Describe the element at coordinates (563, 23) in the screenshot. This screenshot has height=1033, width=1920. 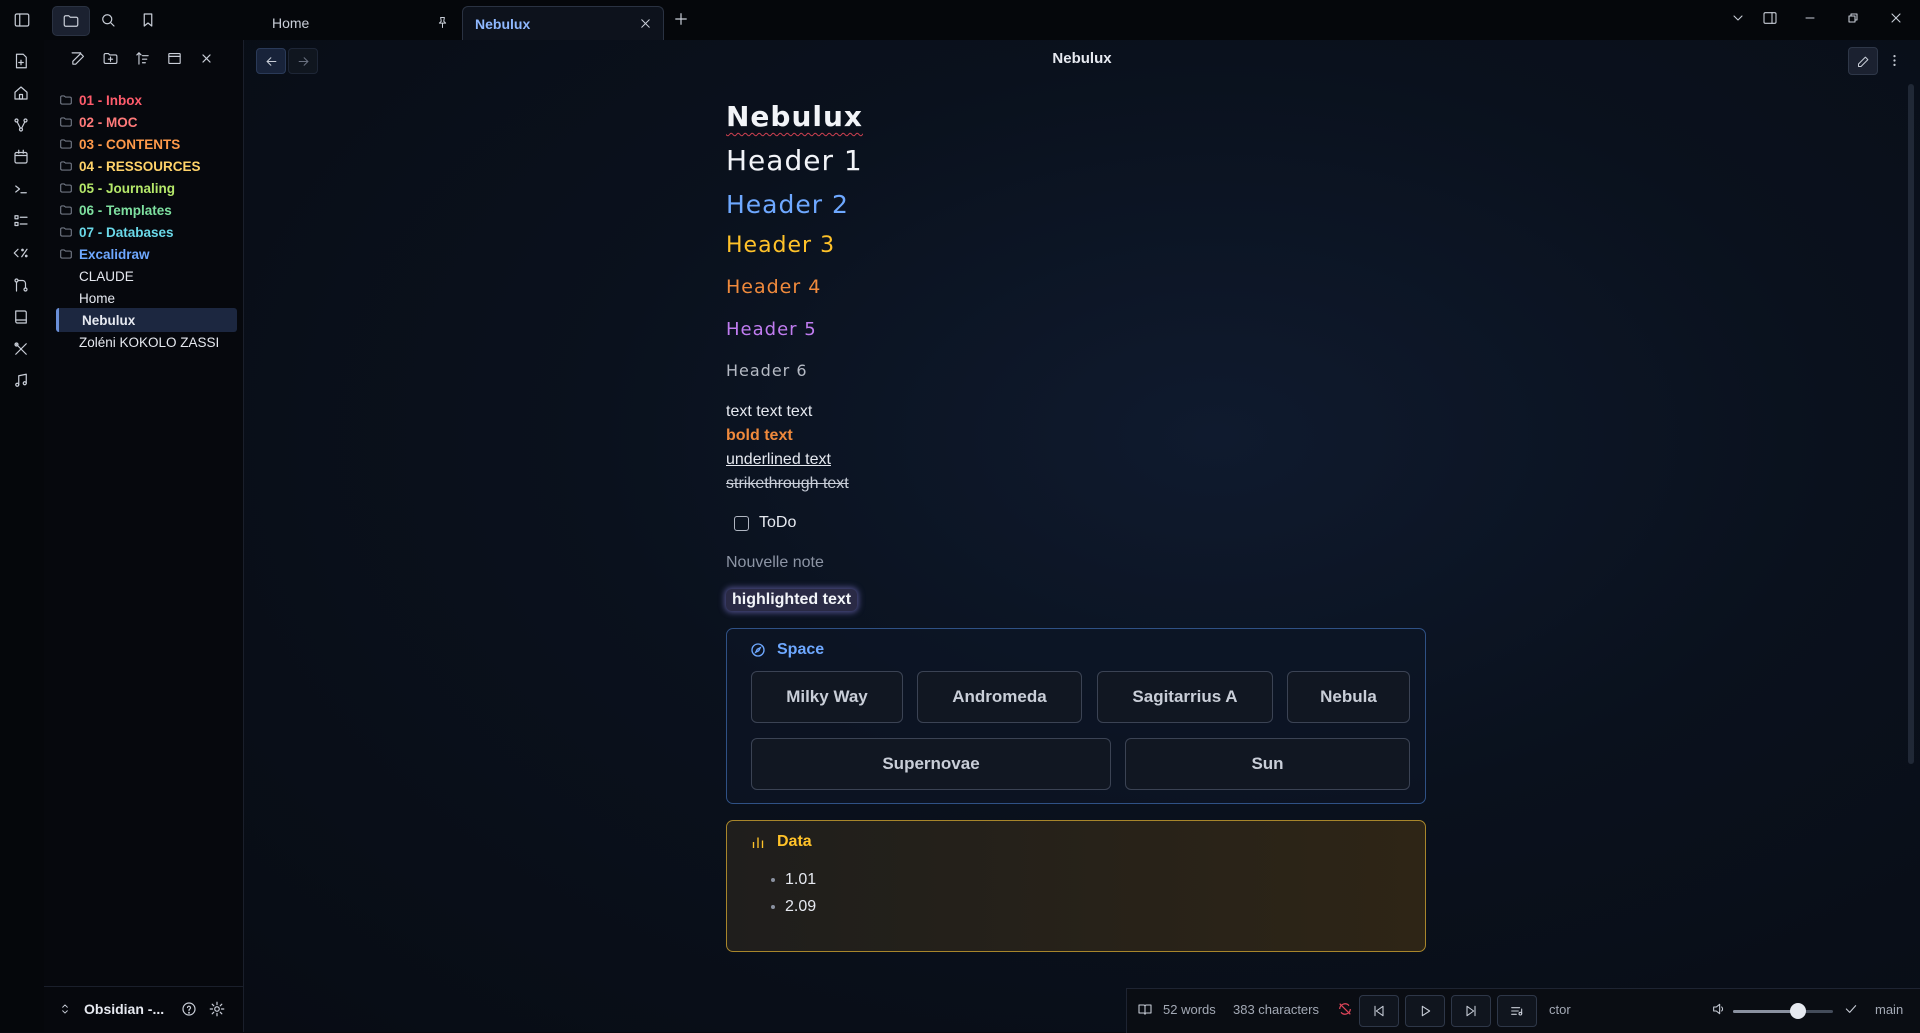
I see `tab-nebulux: Nebulux` at that location.